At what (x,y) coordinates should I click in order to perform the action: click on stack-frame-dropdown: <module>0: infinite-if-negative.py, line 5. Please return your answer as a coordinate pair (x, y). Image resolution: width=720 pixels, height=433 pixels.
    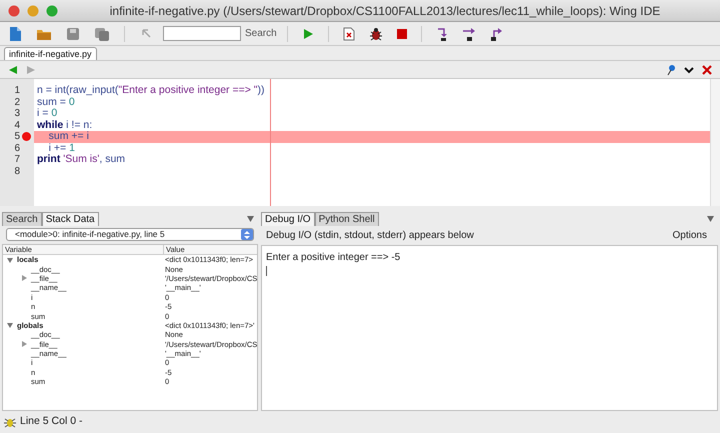
    Looking at the image, I should click on (130, 234).